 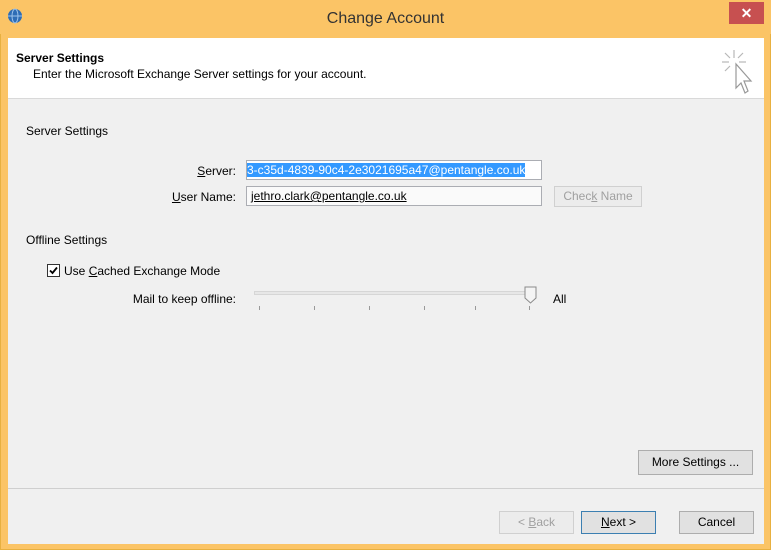 I want to click on cached-mode-checkbox, so click(x=53, y=270).